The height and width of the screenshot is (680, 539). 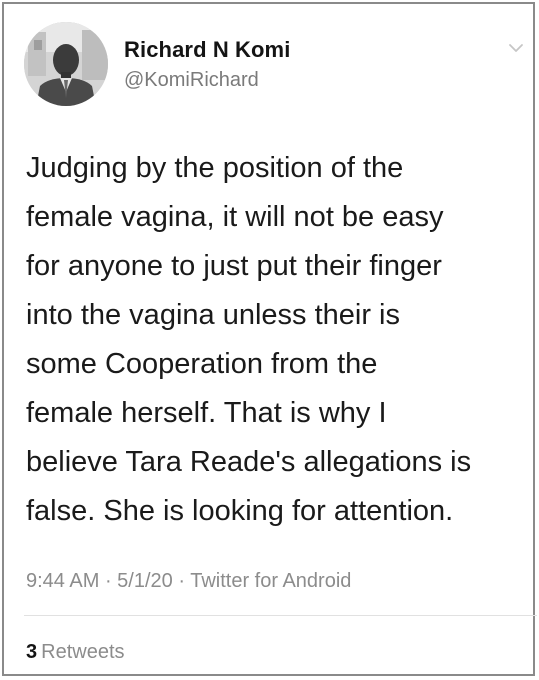 What do you see at coordinates (235, 217) in the screenshot?
I see `tweet-text-line: female vagina, it will not be easy` at bounding box center [235, 217].